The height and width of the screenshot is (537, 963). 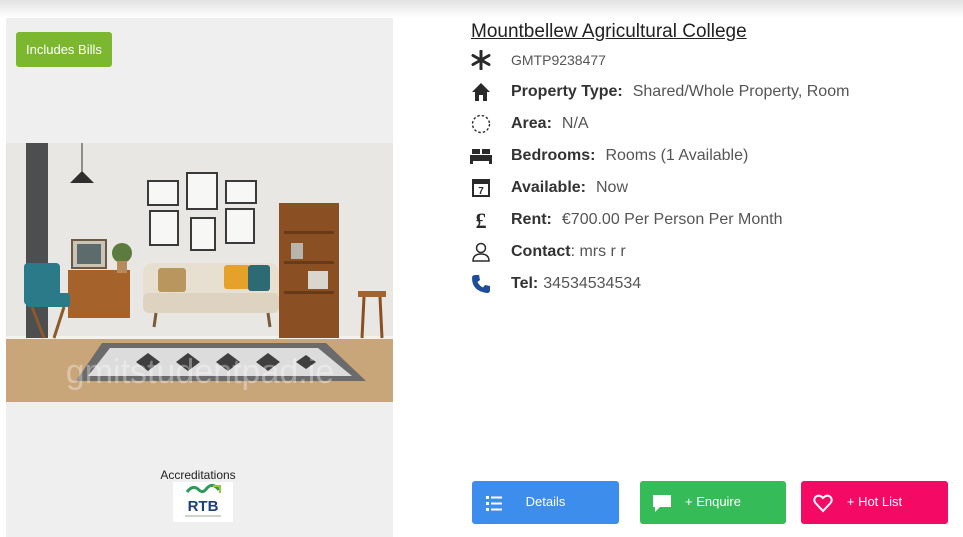 I want to click on contact-row: Contact : mrs r r, so click(x=548, y=252).